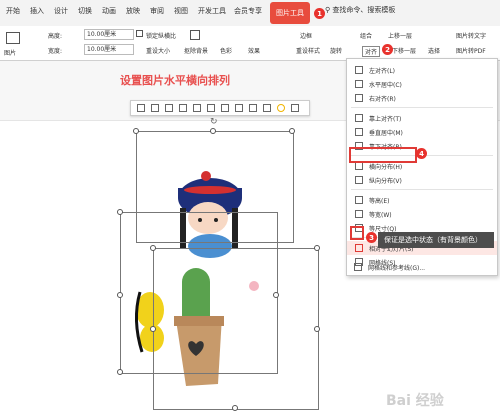 This screenshot has width=500, height=417. What do you see at coordinates (109, 11) in the screenshot?
I see `tab-animation: 动画` at bounding box center [109, 11].